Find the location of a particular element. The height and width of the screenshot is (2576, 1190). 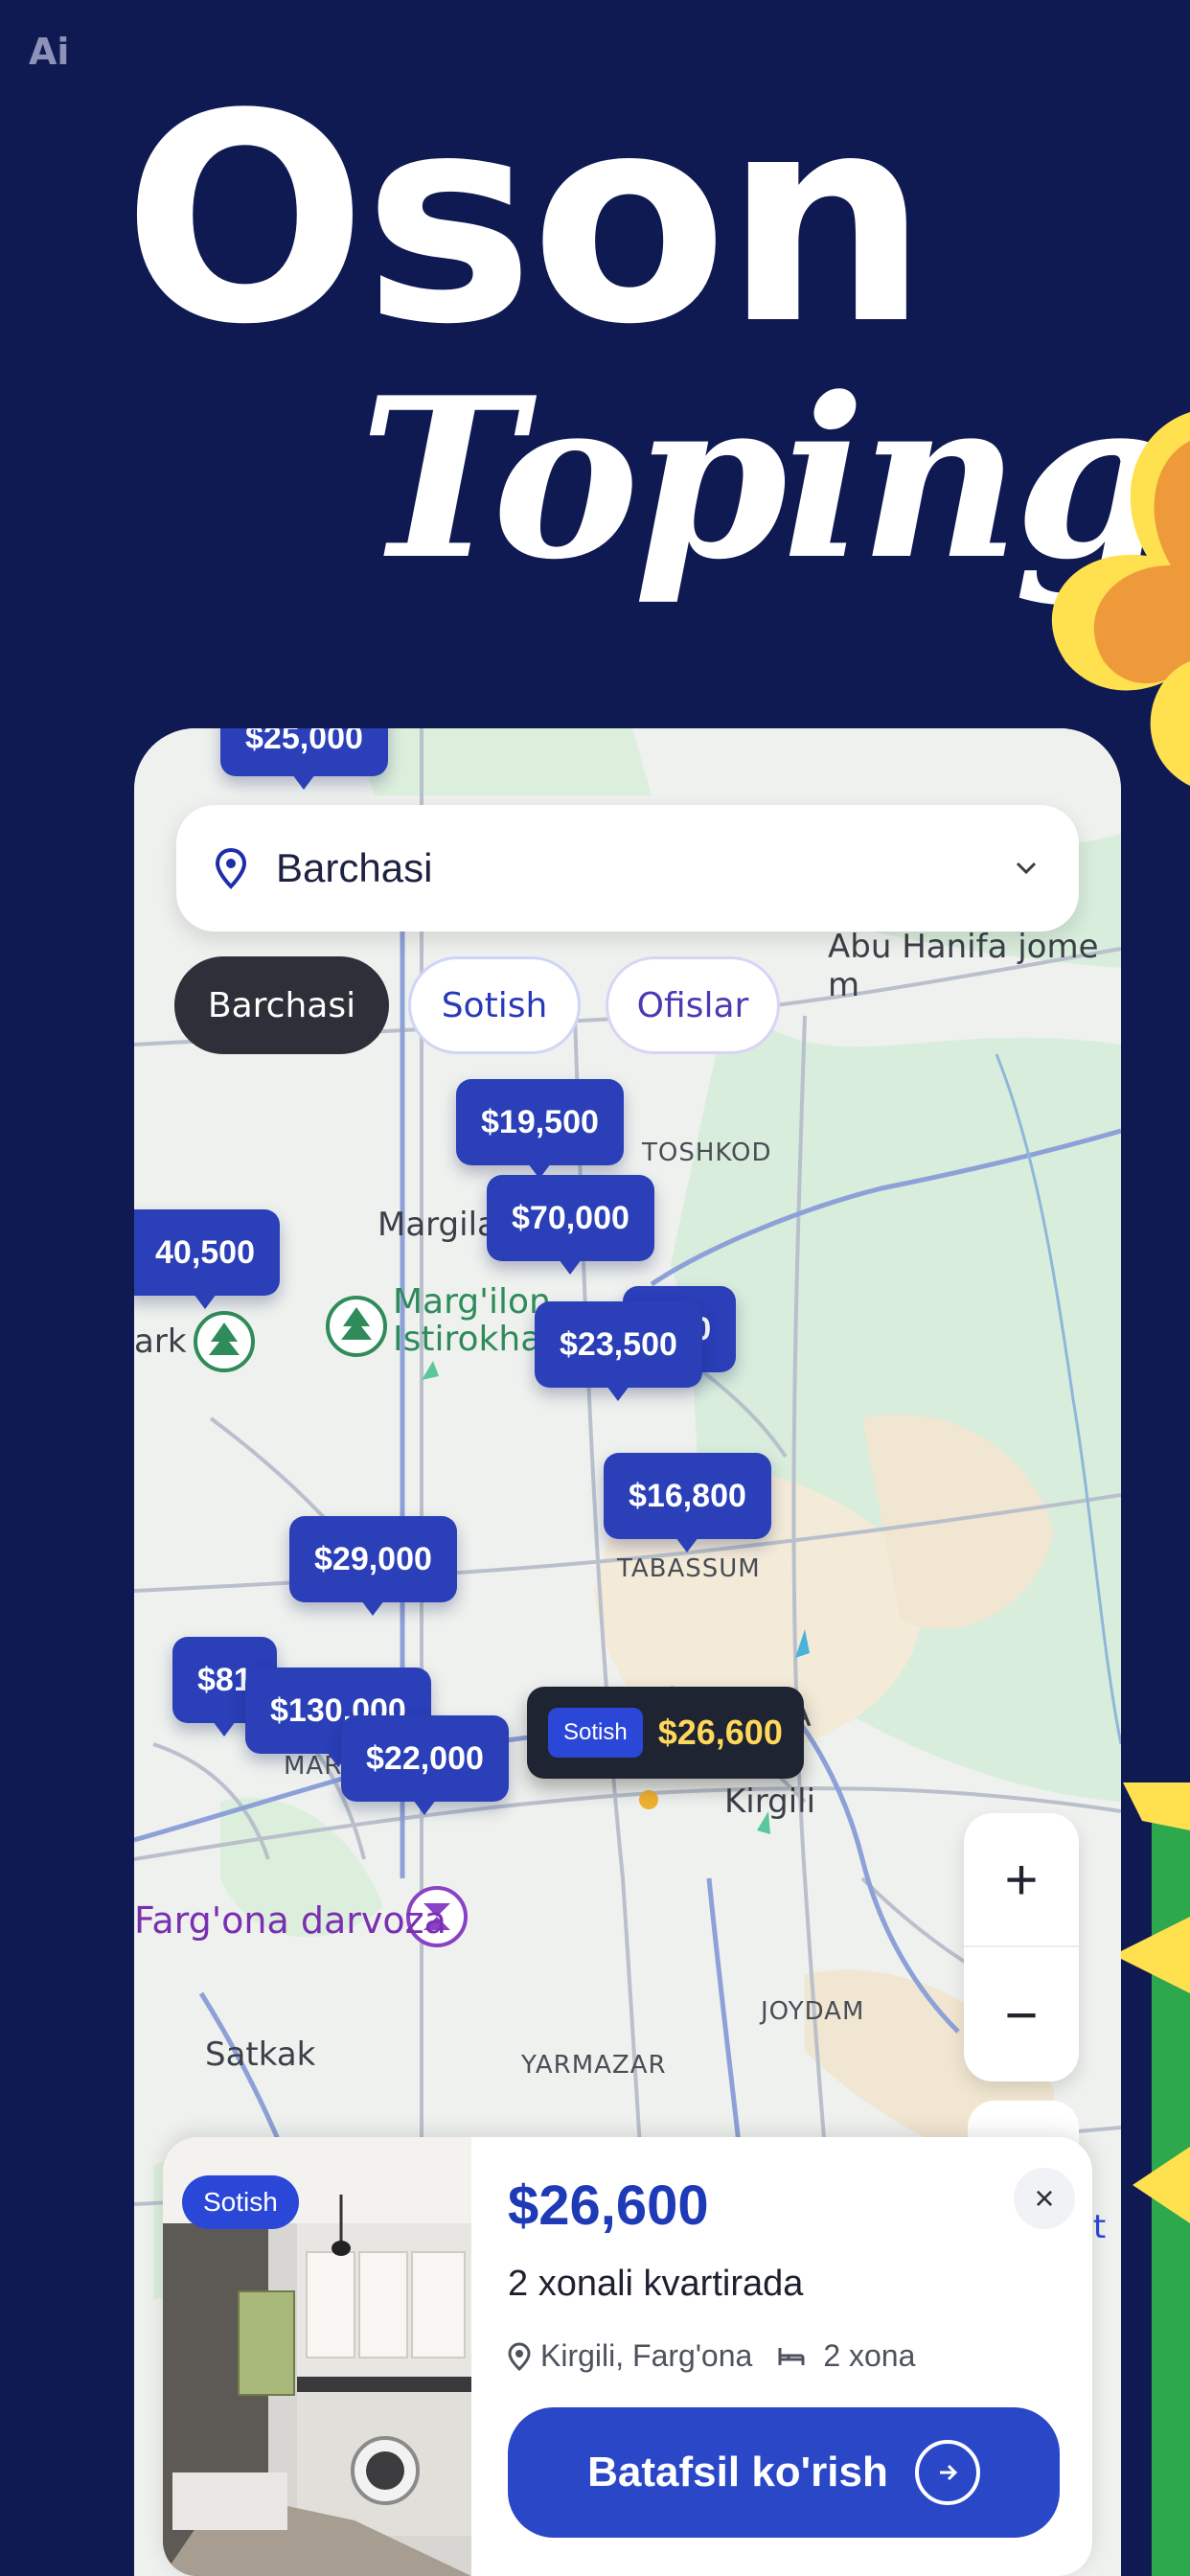

bed-icon is located at coordinates (792, 2356).